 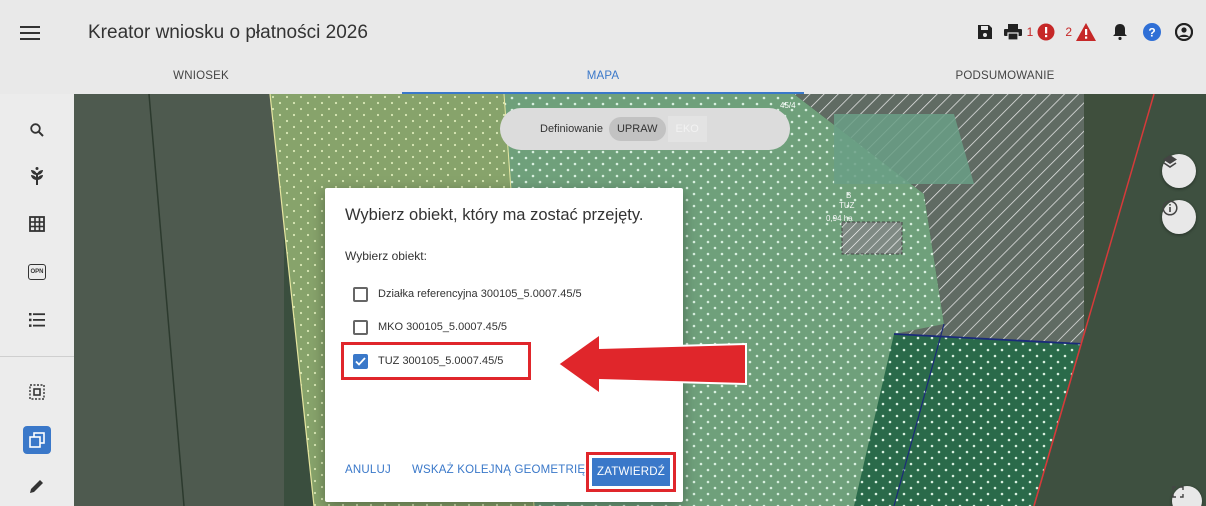 What do you see at coordinates (788, 105) in the screenshot?
I see `parcel-number-label: 45/4` at bounding box center [788, 105].